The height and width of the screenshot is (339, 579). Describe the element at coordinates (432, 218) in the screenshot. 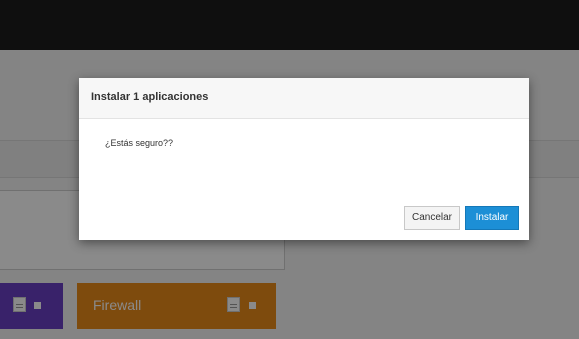

I see `cancel-button: Cancelar` at that location.